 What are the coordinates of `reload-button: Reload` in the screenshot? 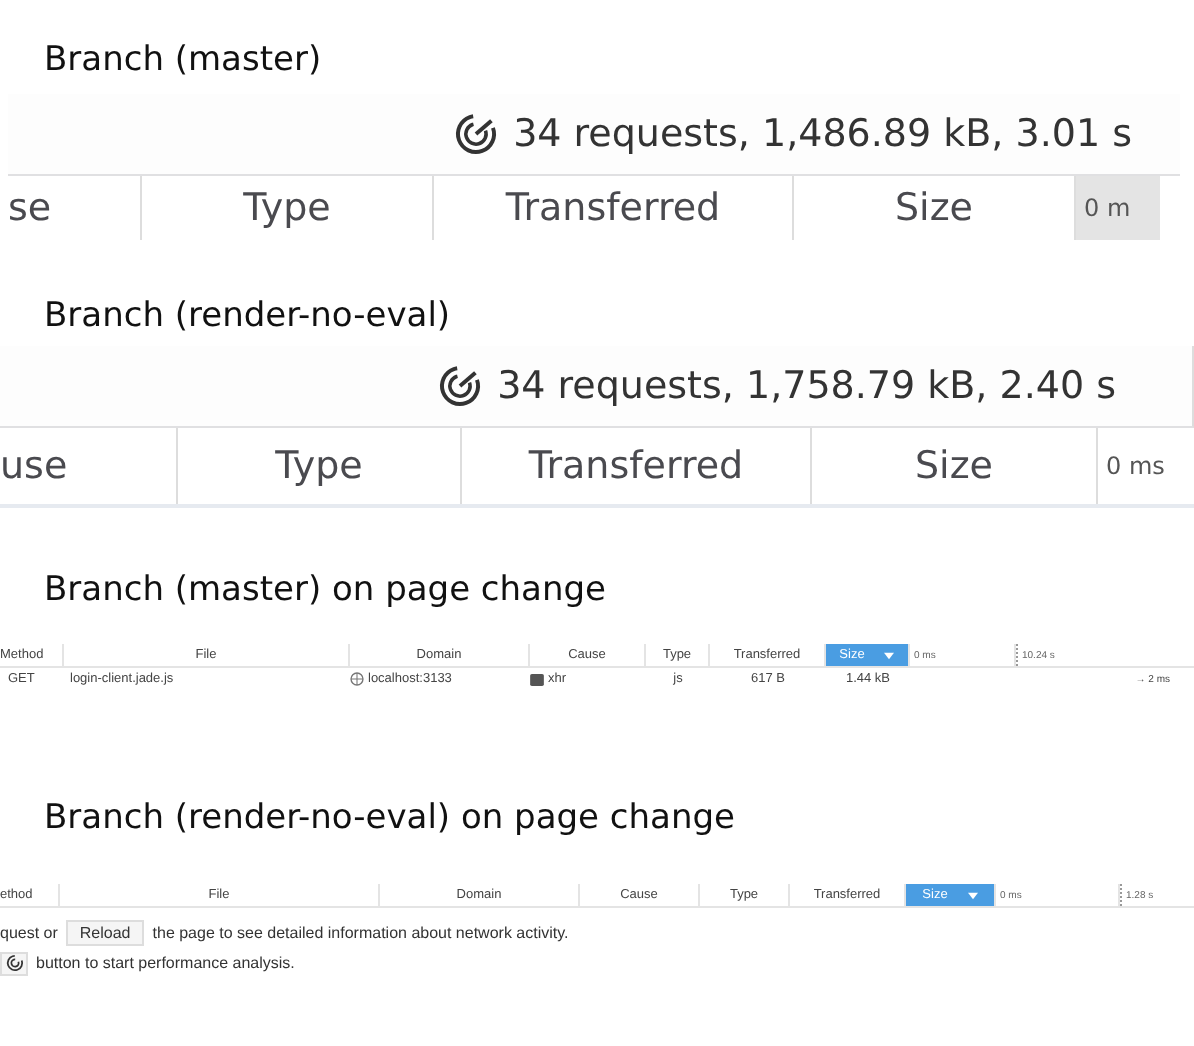 It's located at (105, 933).